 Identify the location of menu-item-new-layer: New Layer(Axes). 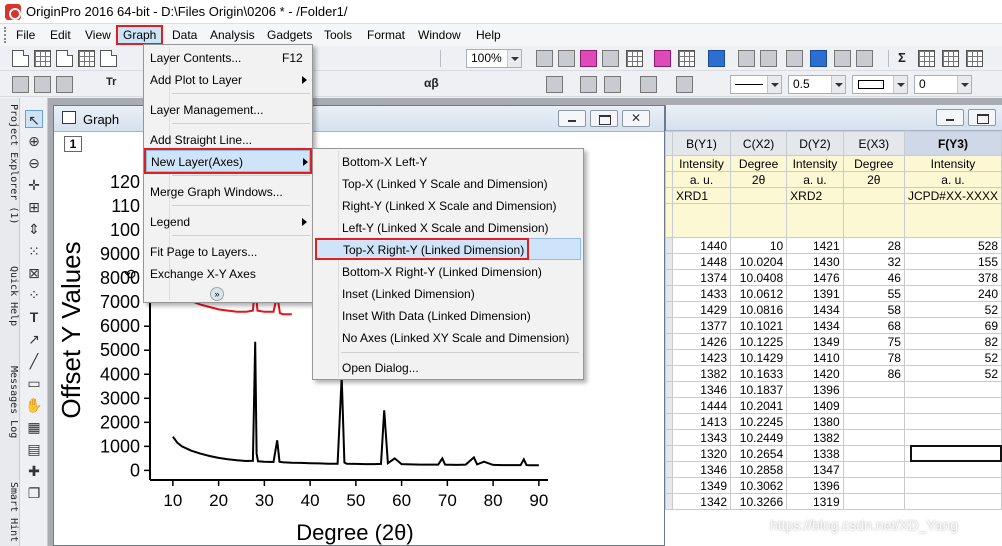
(228, 161).